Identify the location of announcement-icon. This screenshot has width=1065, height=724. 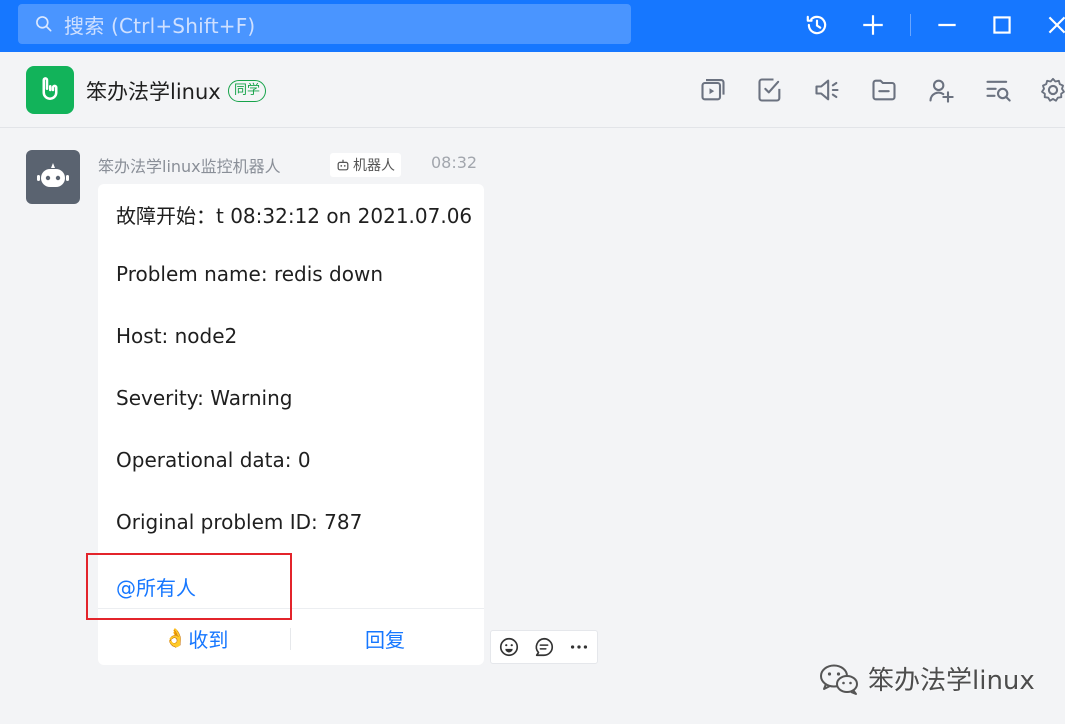
(827, 90).